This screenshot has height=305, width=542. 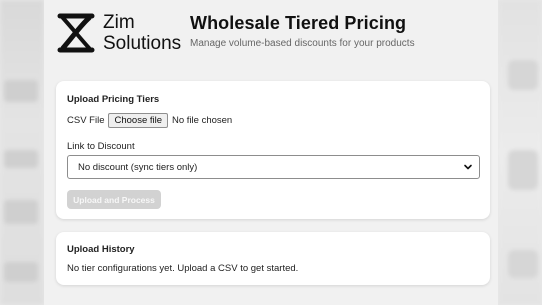 I want to click on brand-name-line2: Solutions, so click(x=142, y=43).